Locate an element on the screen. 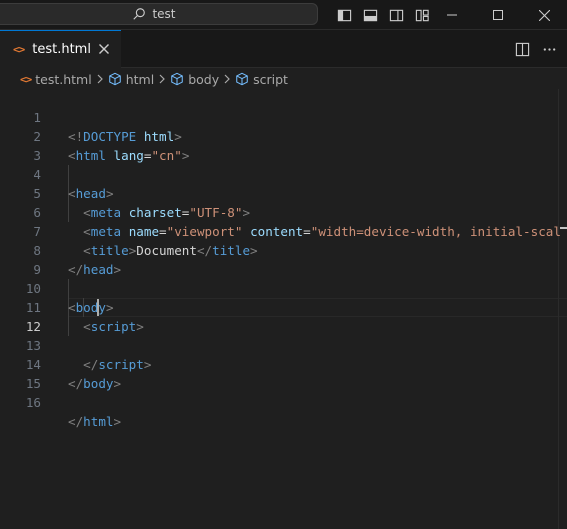 The image size is (567, 529). command-center-search: test is located at coordinates (159, 14).